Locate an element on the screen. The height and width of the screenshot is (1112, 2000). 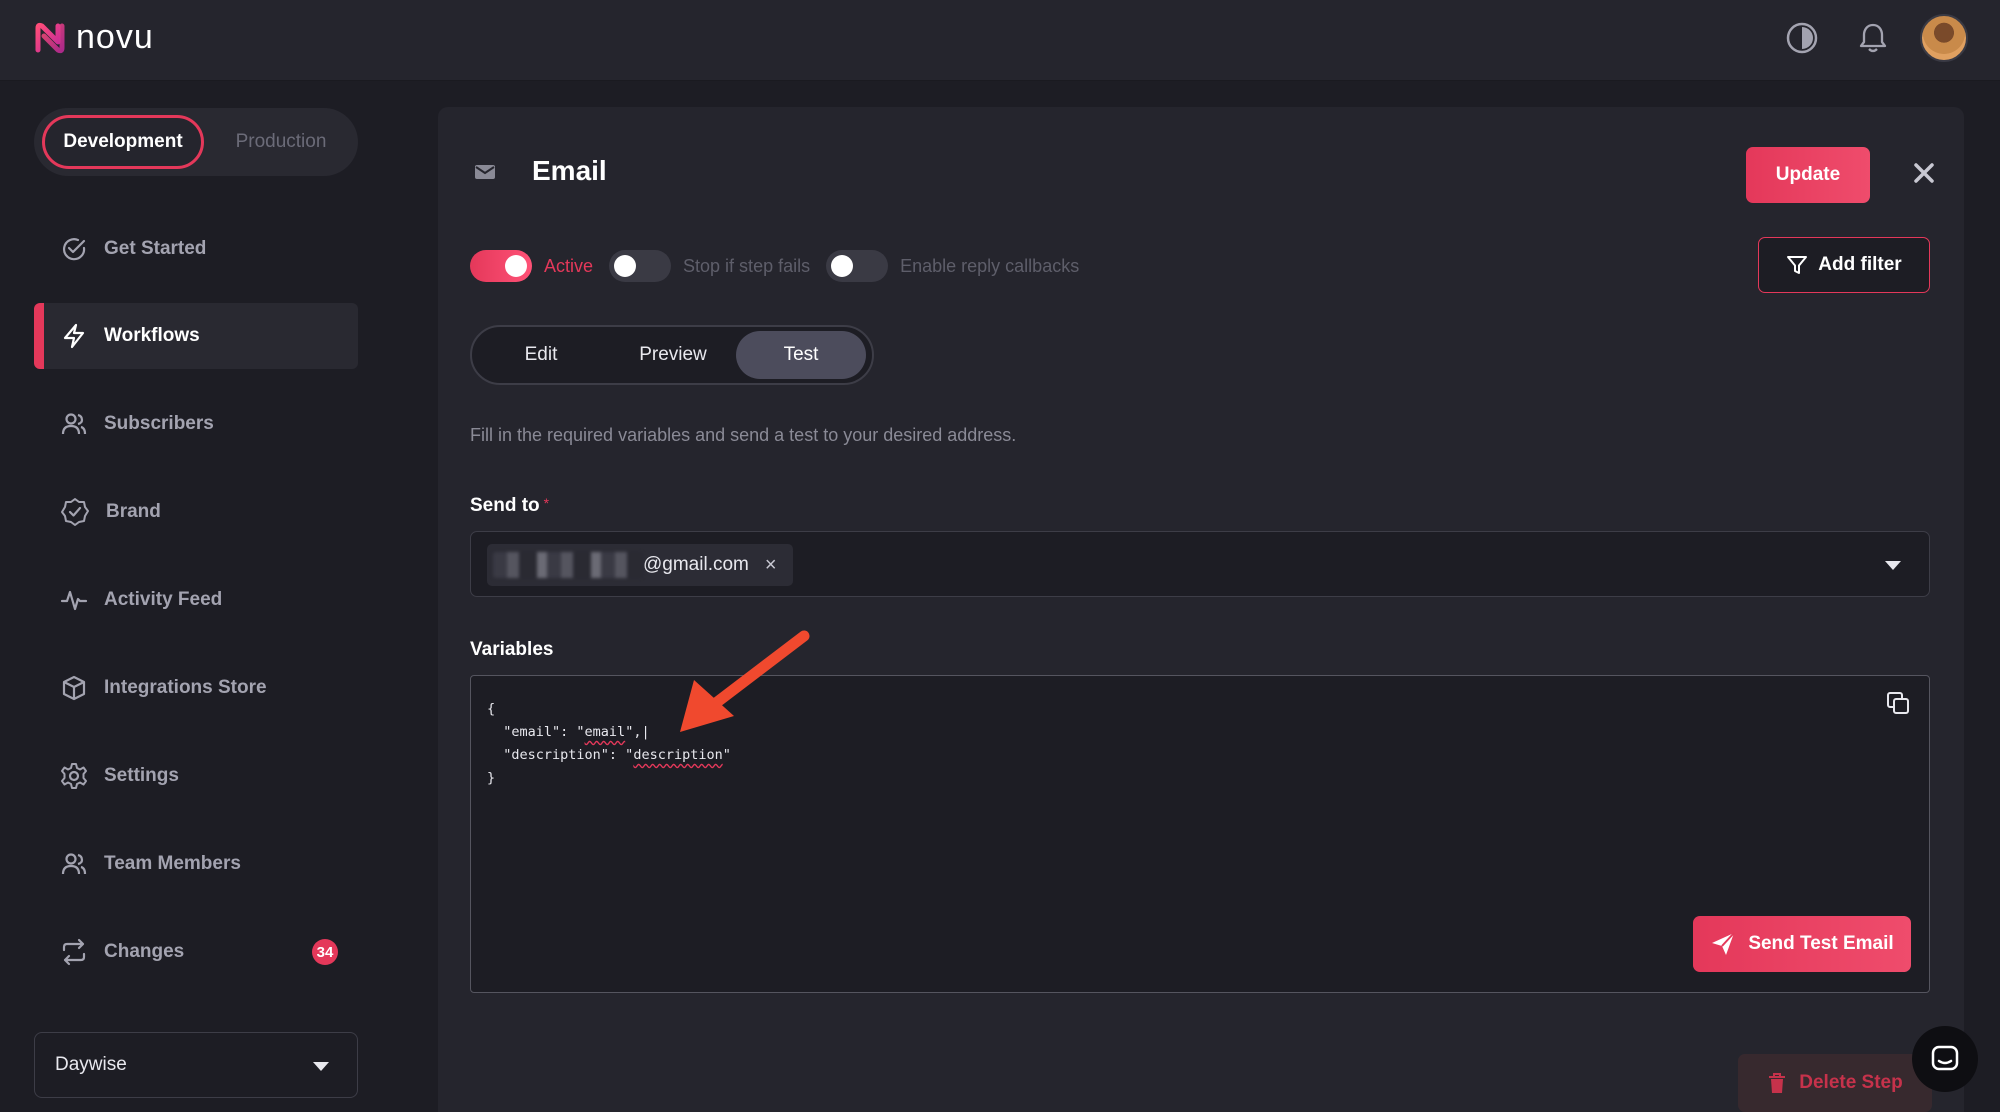
sidebar-item-workflows: Workflows is located at coordinates (196, 336).